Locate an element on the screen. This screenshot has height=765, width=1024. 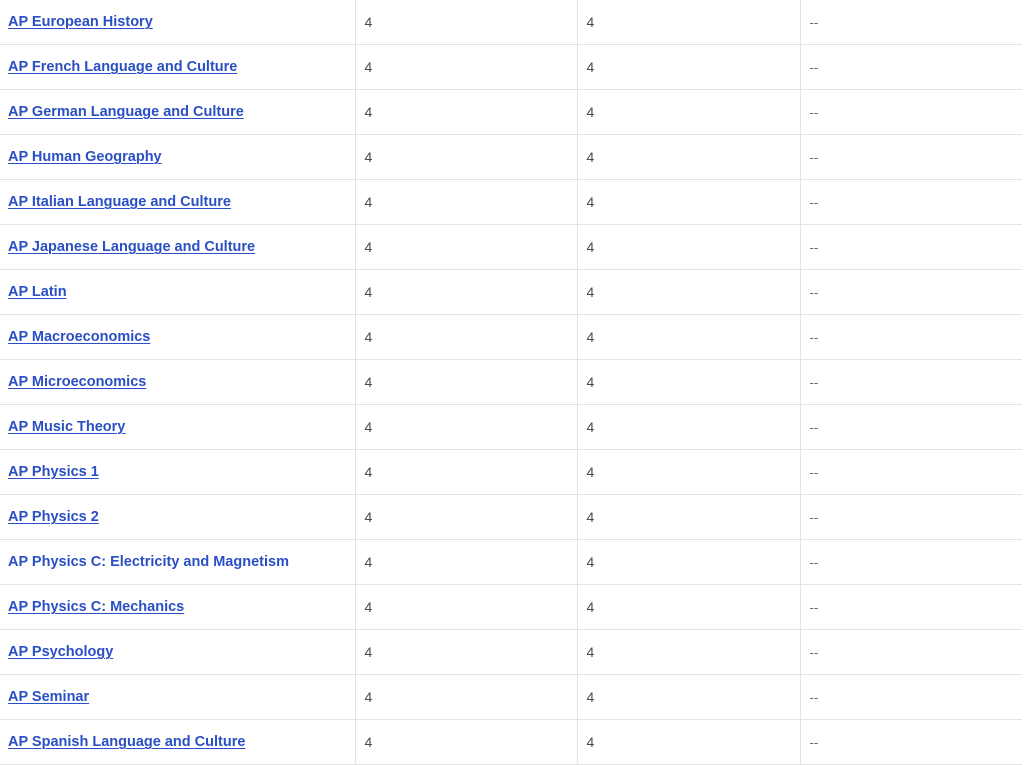
exam-cell: AP Spanish Language and Culture is located at coordinates (178, 742).